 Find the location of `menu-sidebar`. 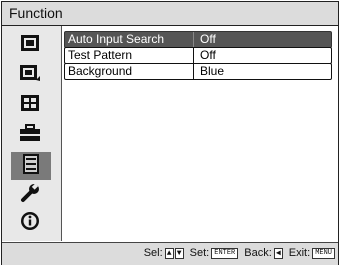

menu-sidebar is located at coordinates (32, 133).